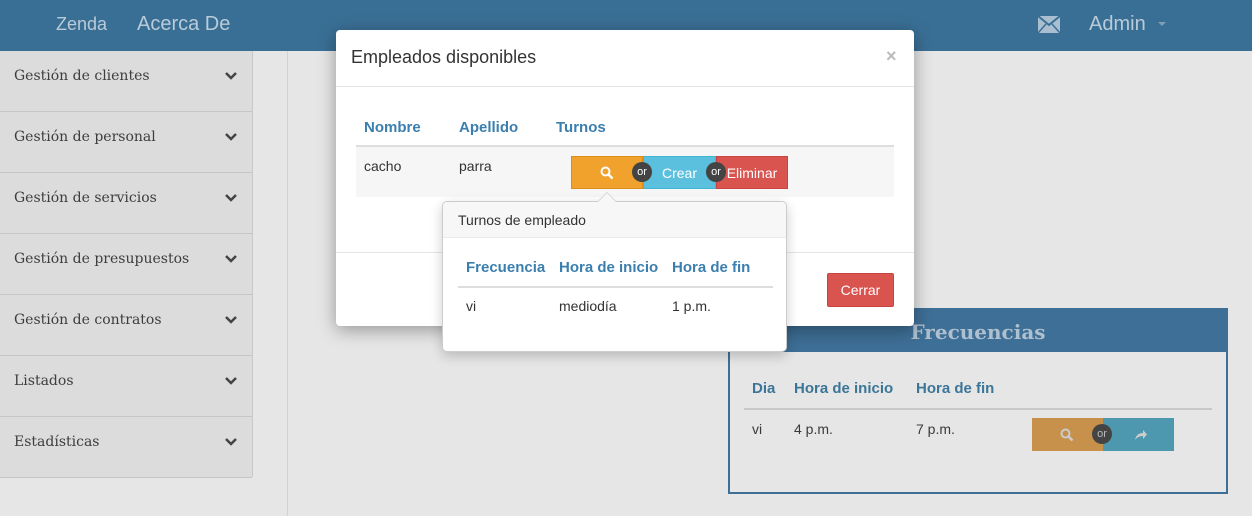 This screenshot has height=516, width=1252. What do you see at coordinates (860, 290) in the screenshot?
I see `cerrar-button: Cerrar` at bounding box center [860, 290].